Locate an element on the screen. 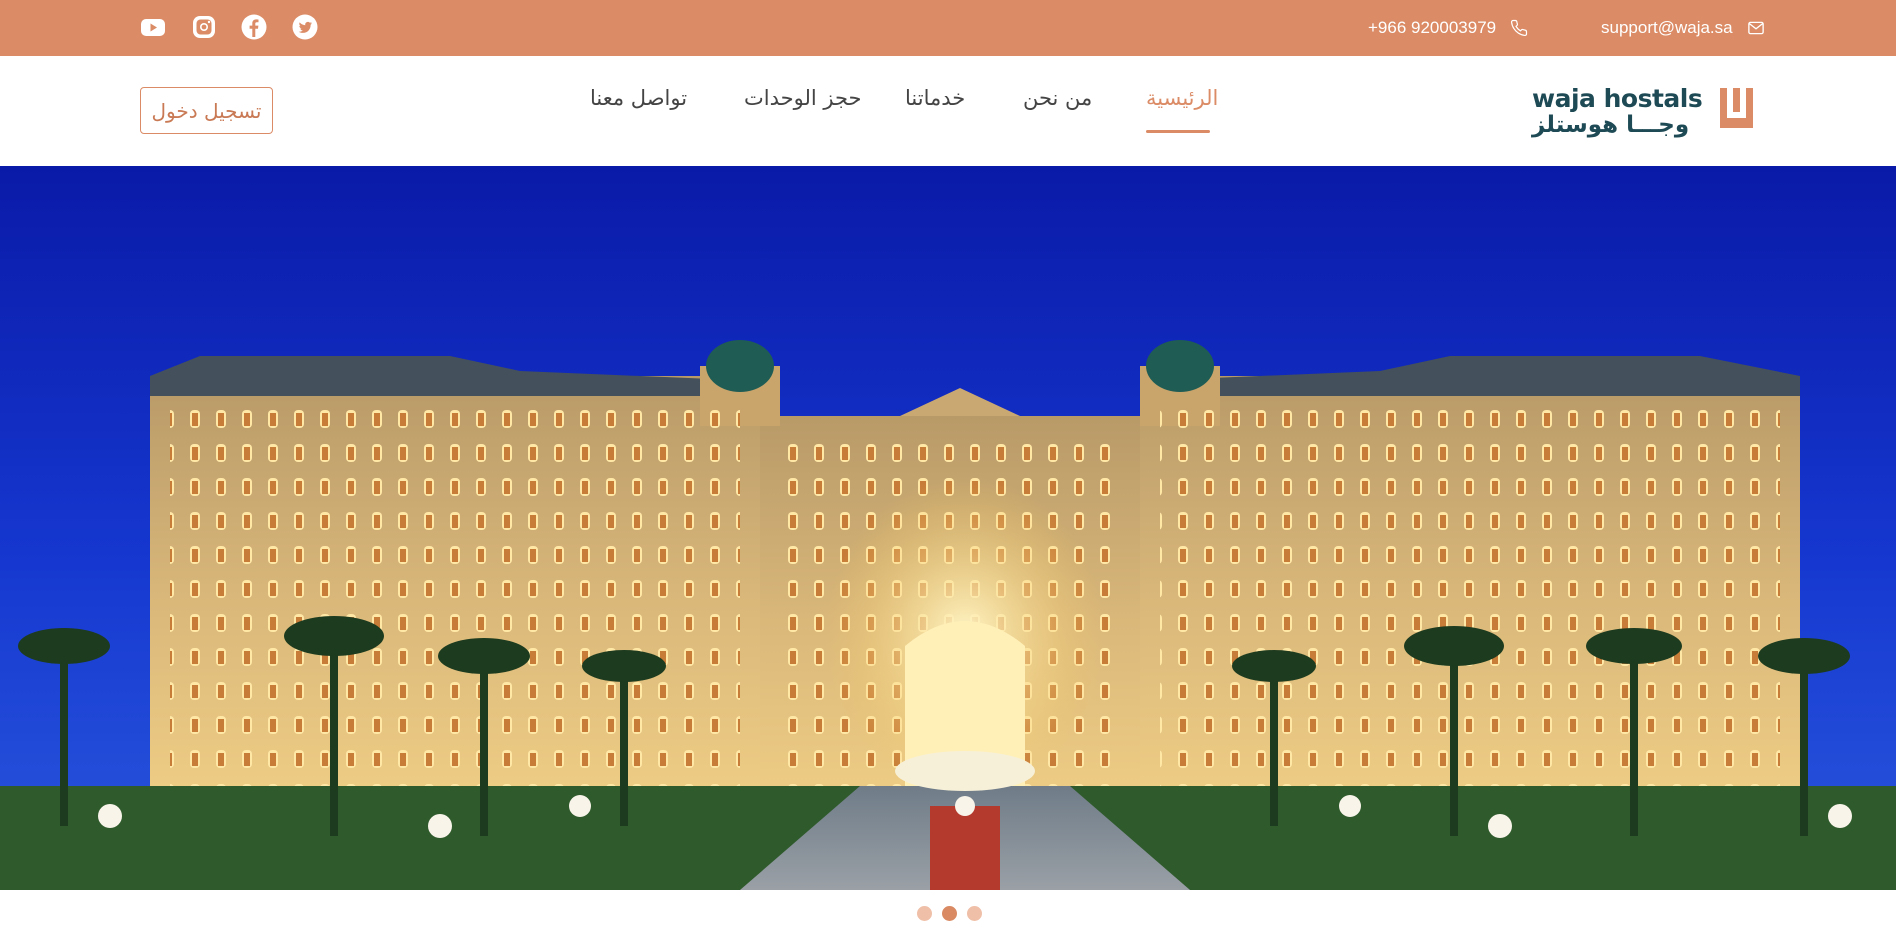  top-bar: +966 920003979 support@waja.sa is located at coordinates (948, 28).